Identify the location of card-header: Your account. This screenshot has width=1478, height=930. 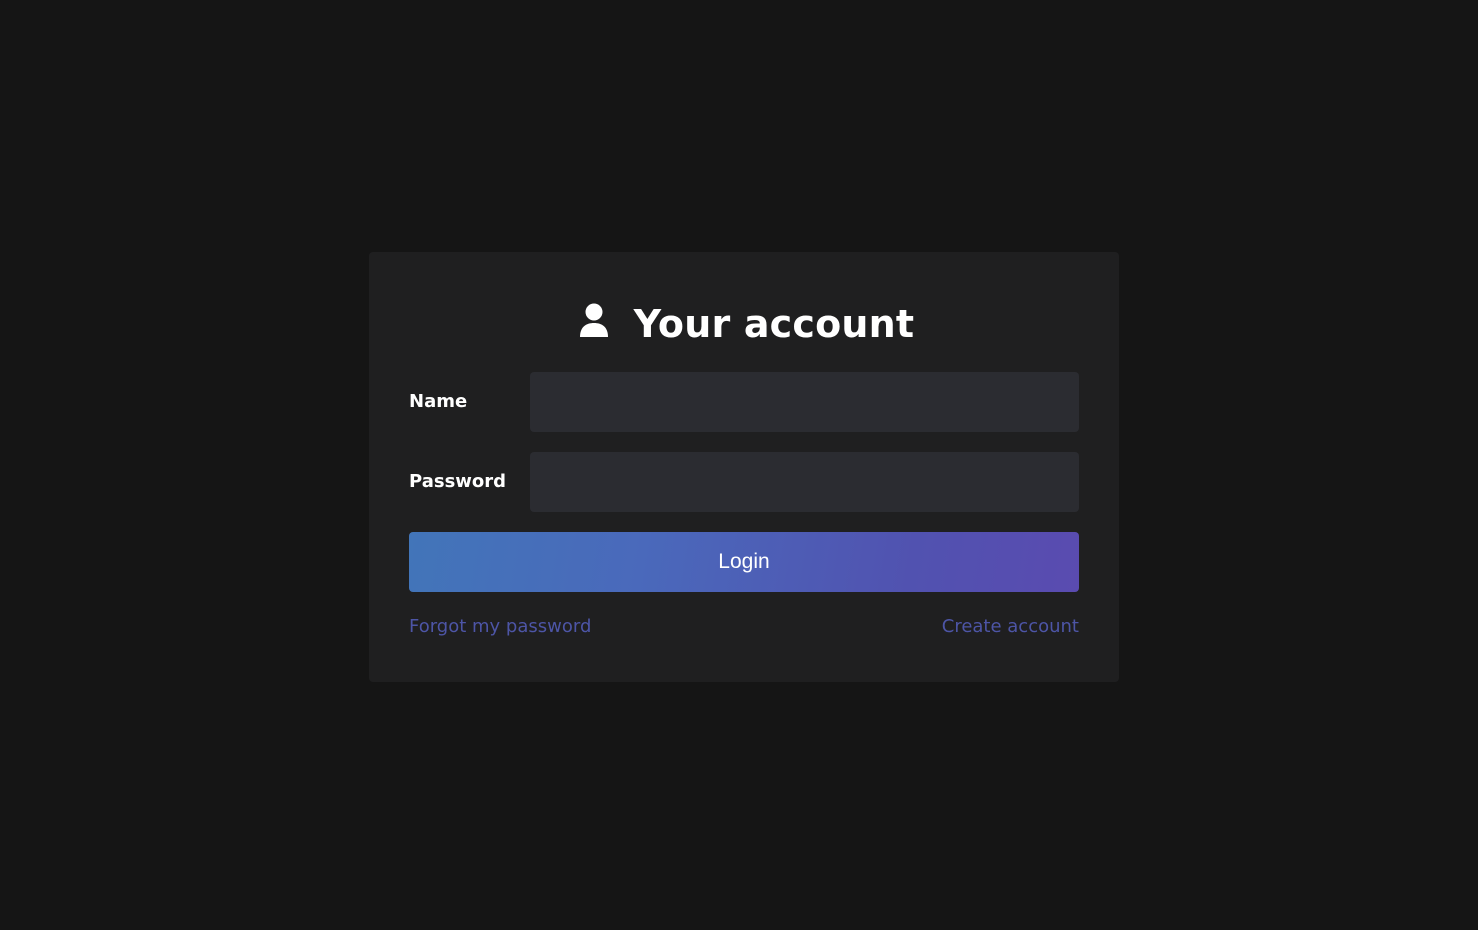
(742, 324).